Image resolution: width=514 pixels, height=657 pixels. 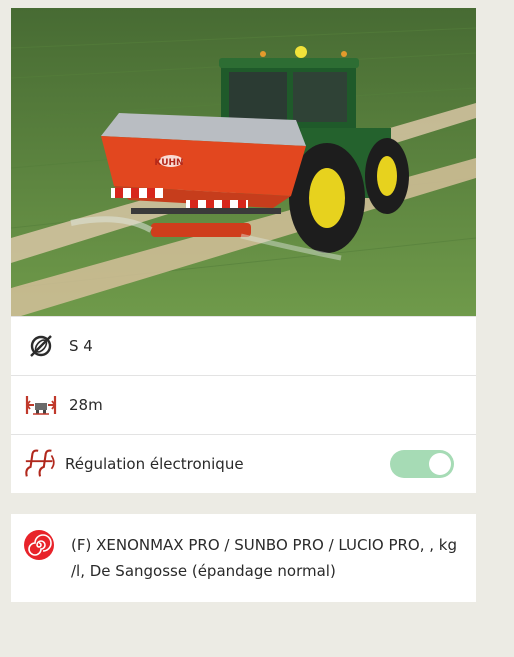 What do you see at coordinates (154, 464) in the screenshot?
I see `regulation-label: Régulation électronique` at bounding box center [154, 464].